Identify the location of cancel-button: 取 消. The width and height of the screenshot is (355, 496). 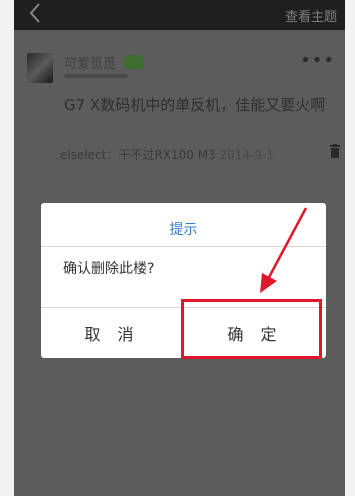
(112, 333).